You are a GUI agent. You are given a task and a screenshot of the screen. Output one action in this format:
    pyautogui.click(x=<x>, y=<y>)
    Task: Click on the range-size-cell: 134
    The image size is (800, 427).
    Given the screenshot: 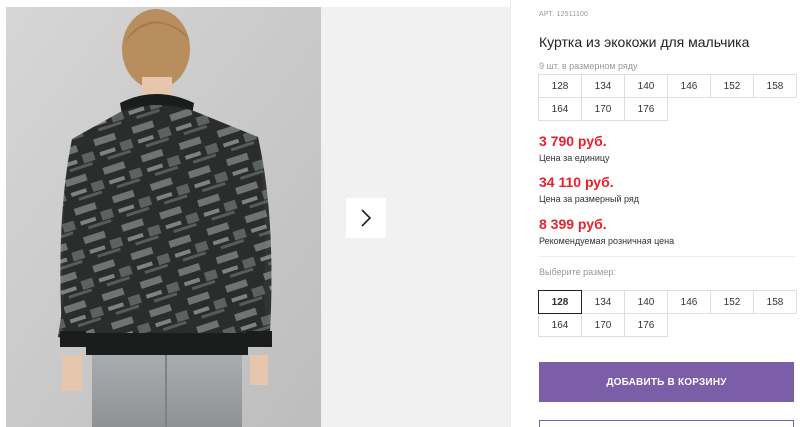 What is the action you would take?
    pyautogui.click(x=603, y=86)
    